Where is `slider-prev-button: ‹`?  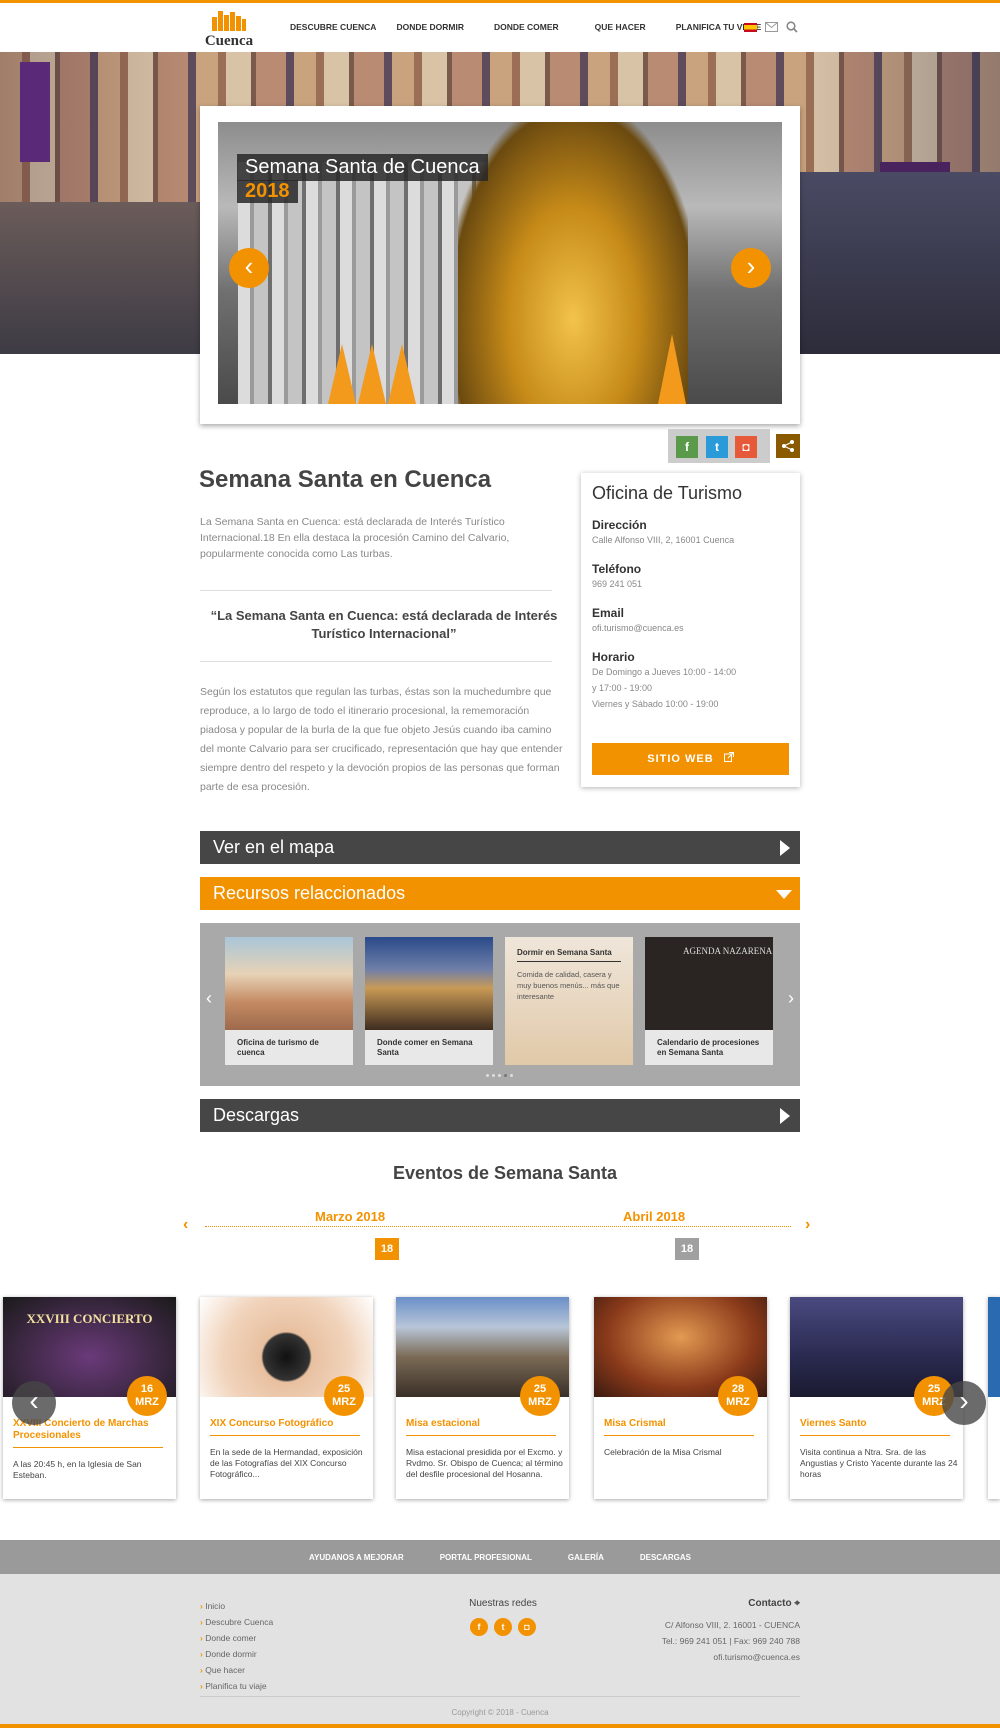
slider-prev-button: ‹ is located at coordinates (249, 268).